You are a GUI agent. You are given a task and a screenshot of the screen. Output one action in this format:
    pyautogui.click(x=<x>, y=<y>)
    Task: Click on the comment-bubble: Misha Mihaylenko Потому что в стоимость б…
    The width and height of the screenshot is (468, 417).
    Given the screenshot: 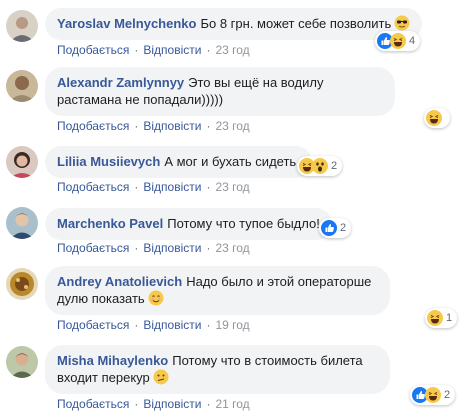 What is the action you would take?
    pyautogui.click(x=217, y=369)
    